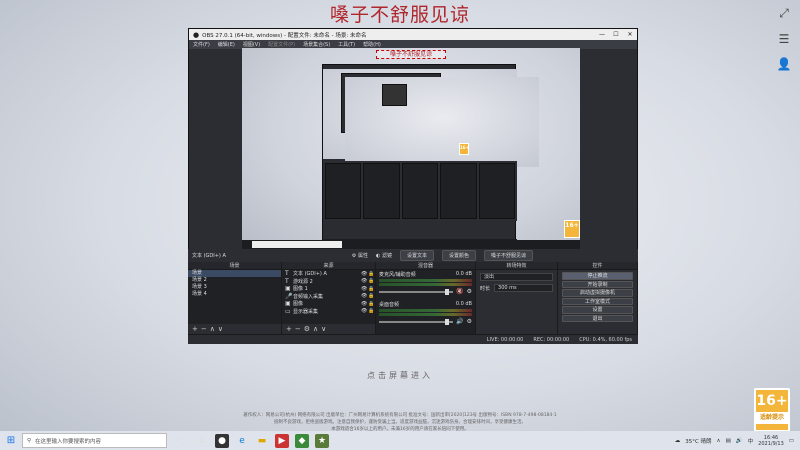 The width and height of the screenshot is (800, 450). I want to click on preview-rating-badge: 16+, so click(572, 229).